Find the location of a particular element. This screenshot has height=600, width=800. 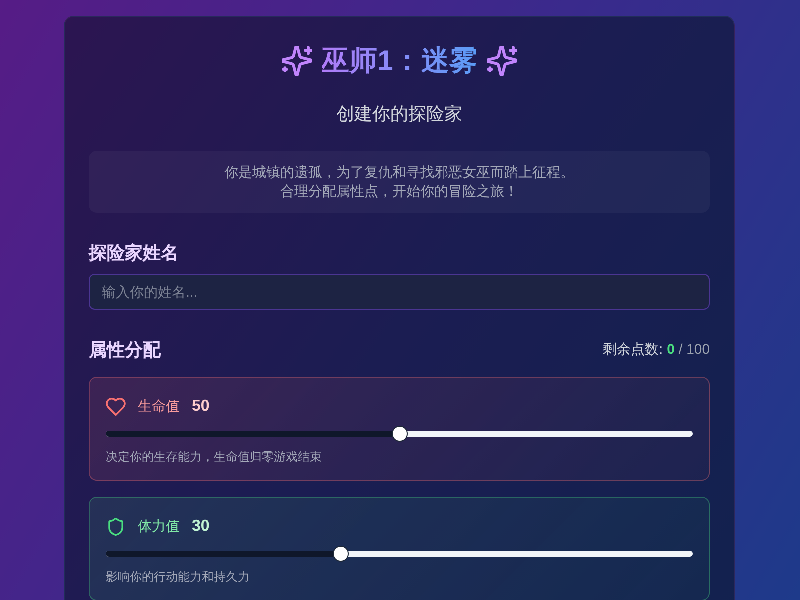

attribute-value: 50 is located at coordinates (201, 407).